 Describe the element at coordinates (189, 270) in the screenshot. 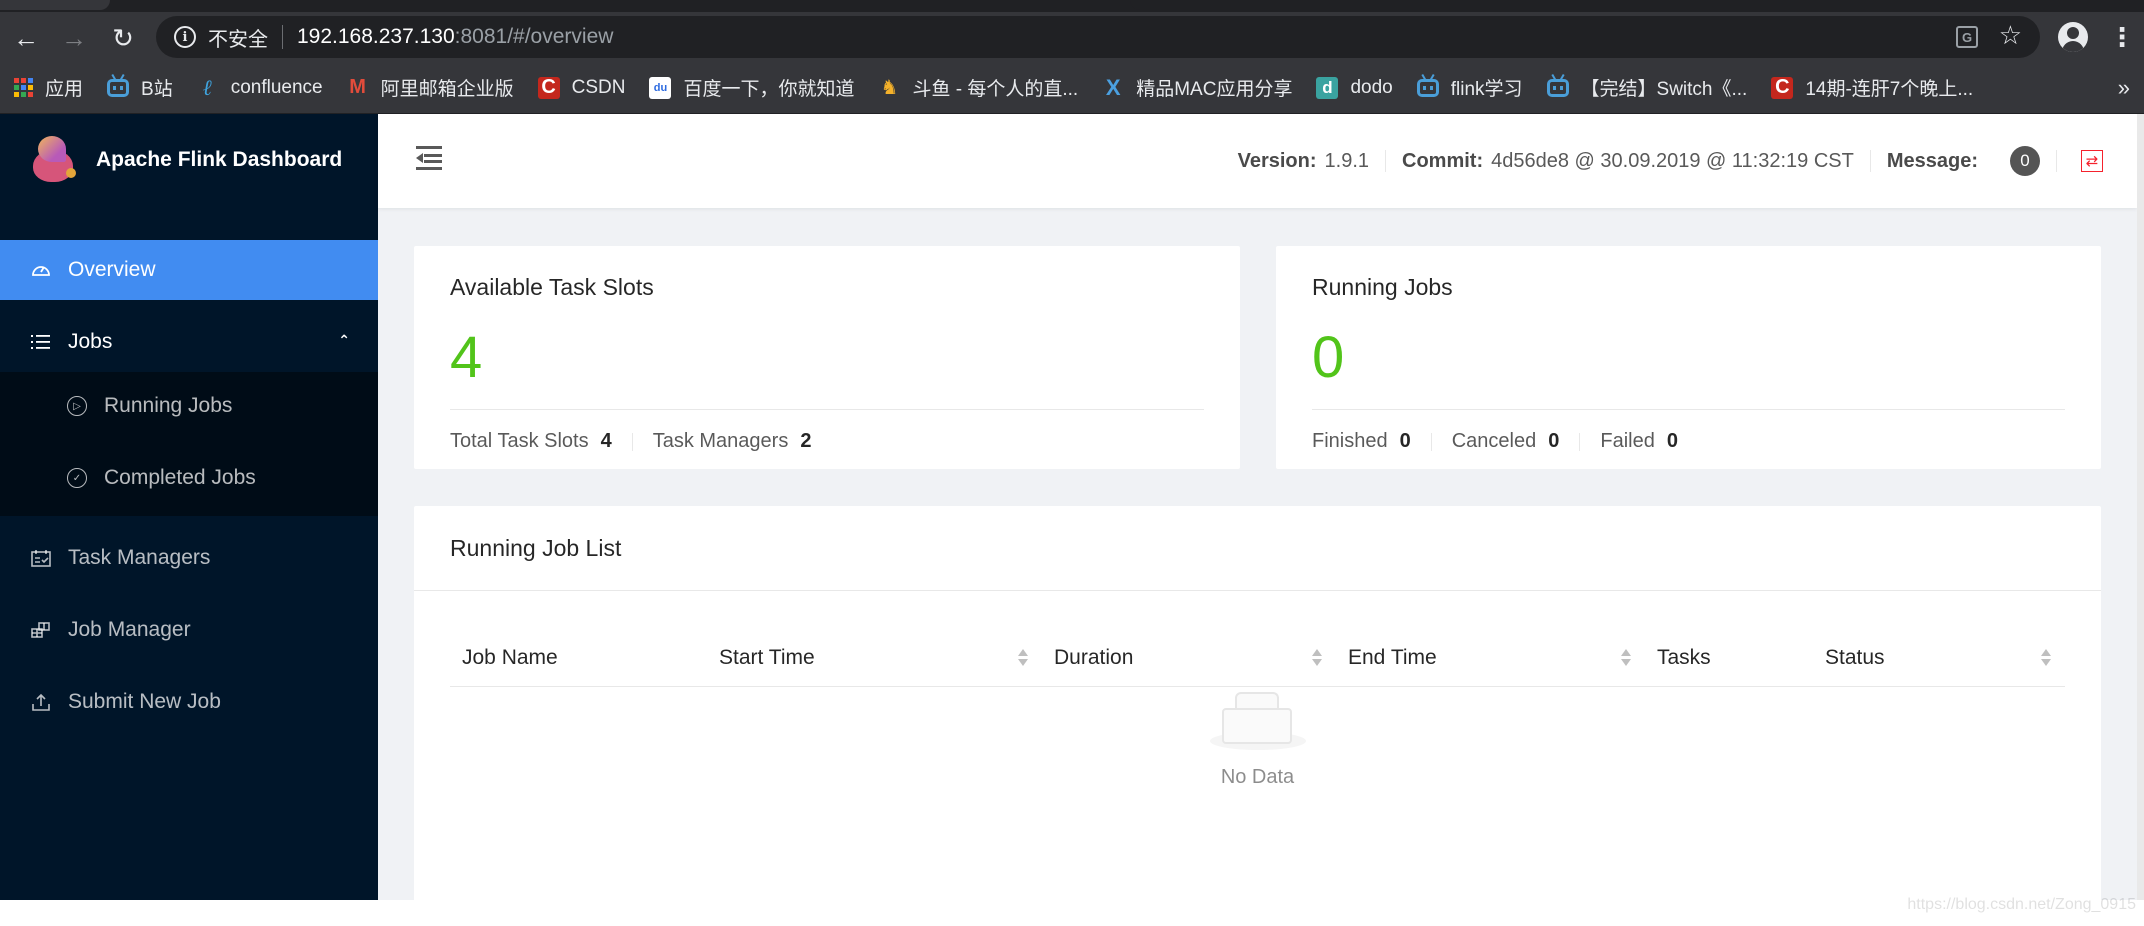

I see `sidebar-item-overview: Overview` at that location.